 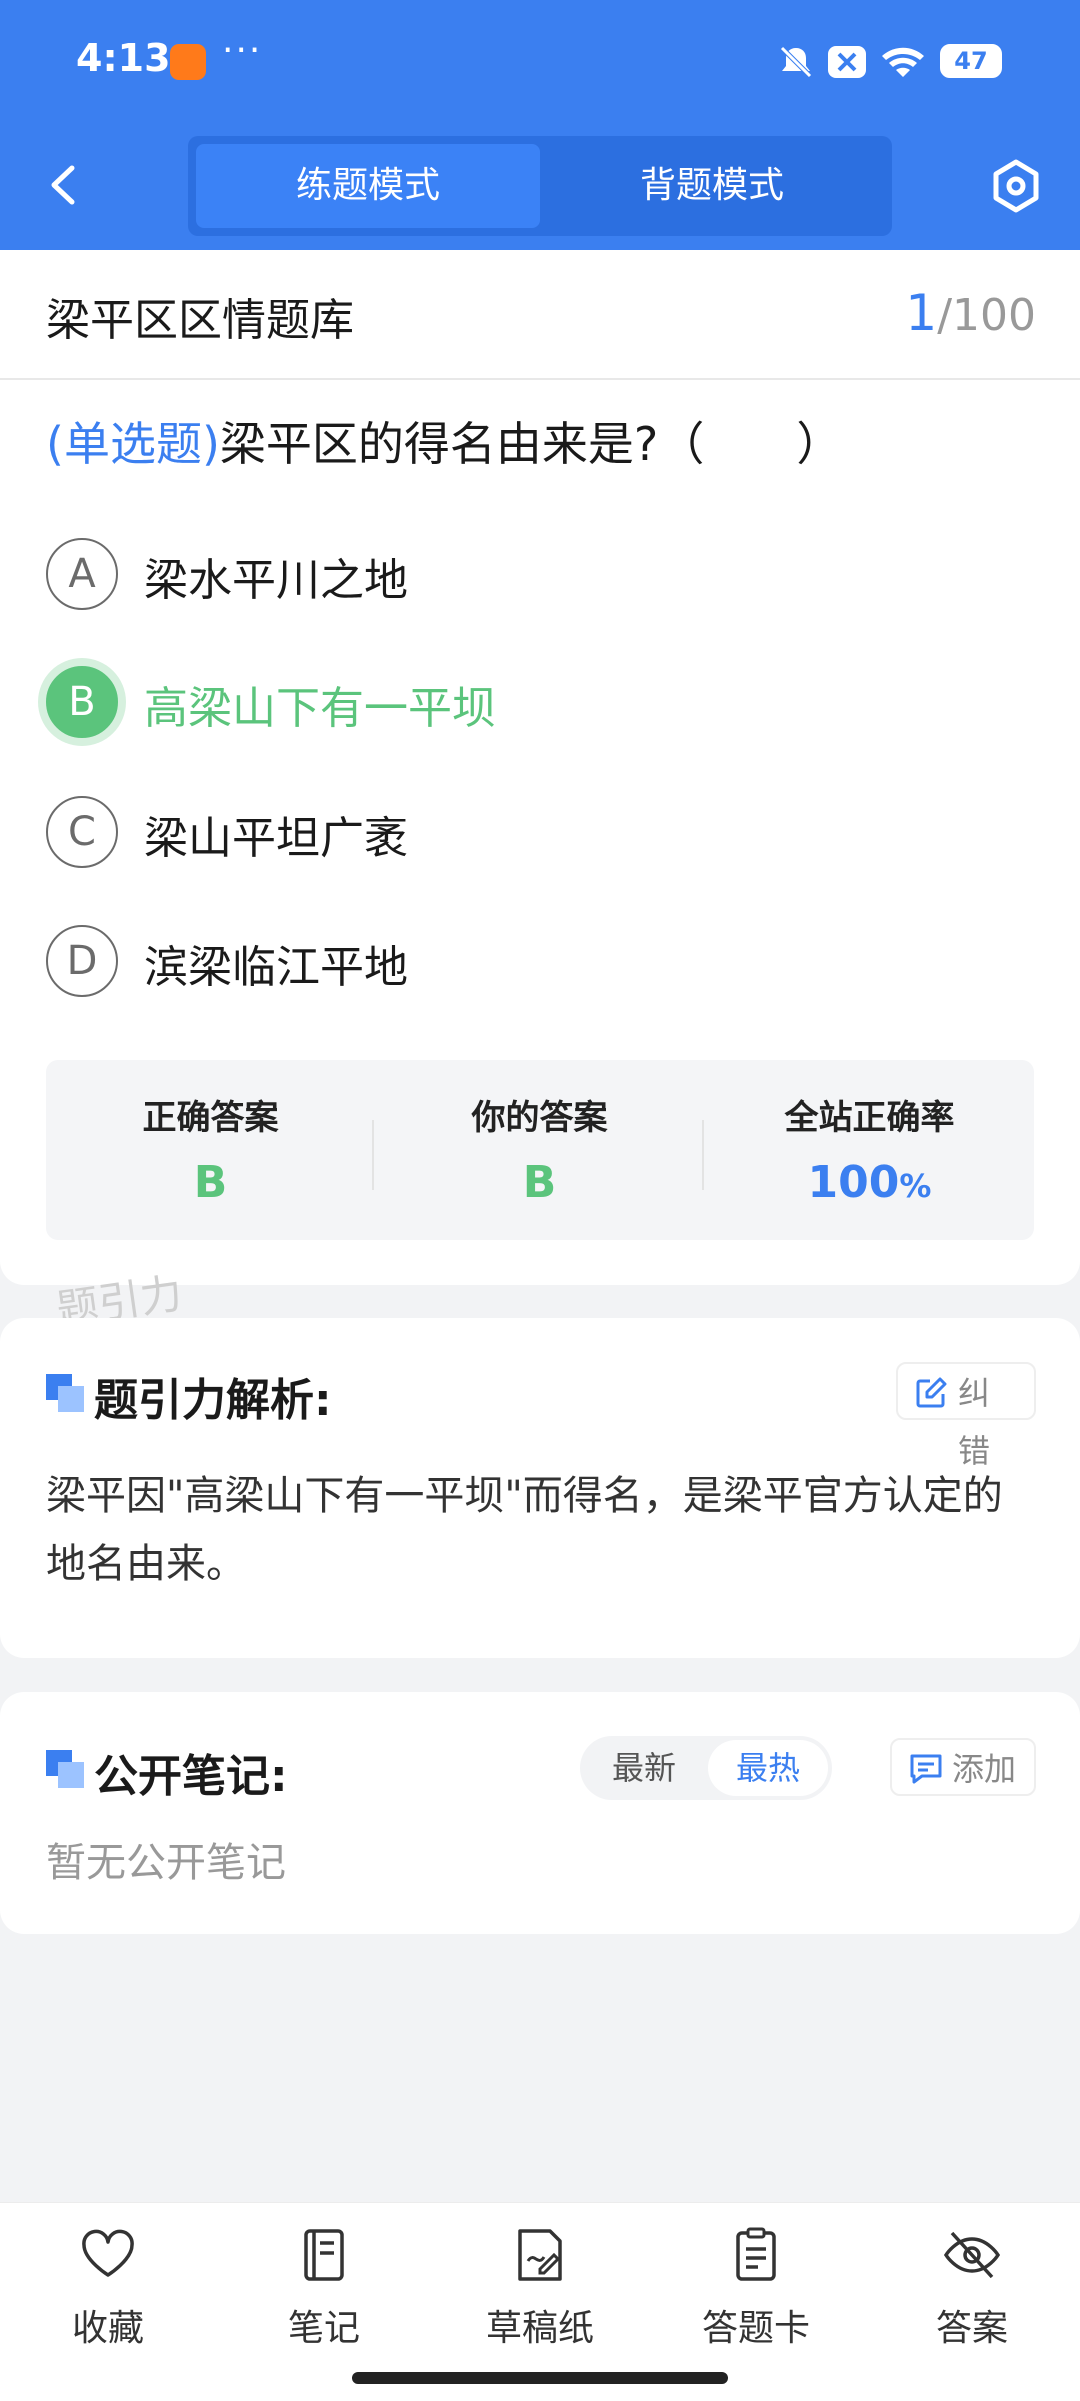 What do you see at coordinates (540, 2378) in the screenshot?
I see `home-indicator` at bounding box center [540, 2378].